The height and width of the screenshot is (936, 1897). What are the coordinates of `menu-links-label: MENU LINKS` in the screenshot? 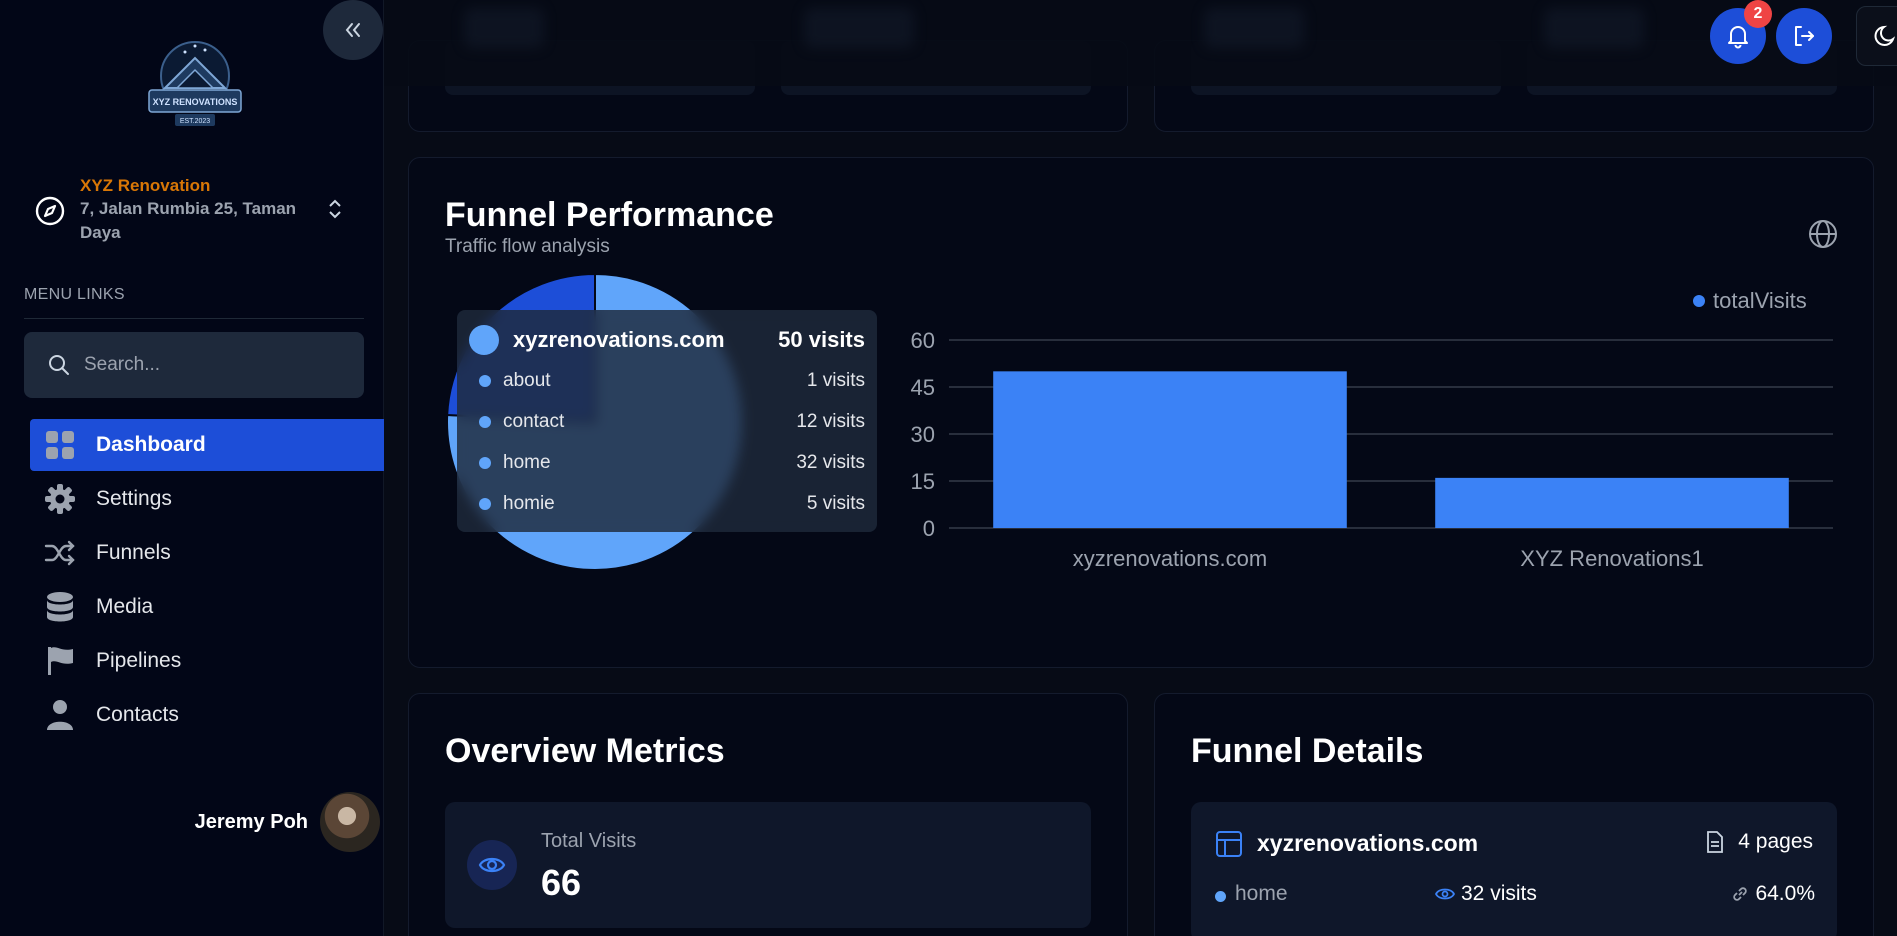 It's located at (74, 294).